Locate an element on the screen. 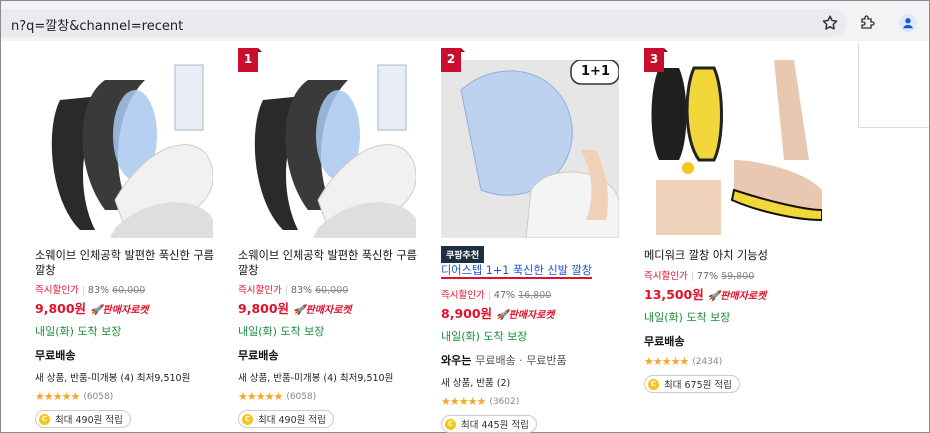 This screenshot has height=433, width=930. side-panel is located at coordinates (893, 85).